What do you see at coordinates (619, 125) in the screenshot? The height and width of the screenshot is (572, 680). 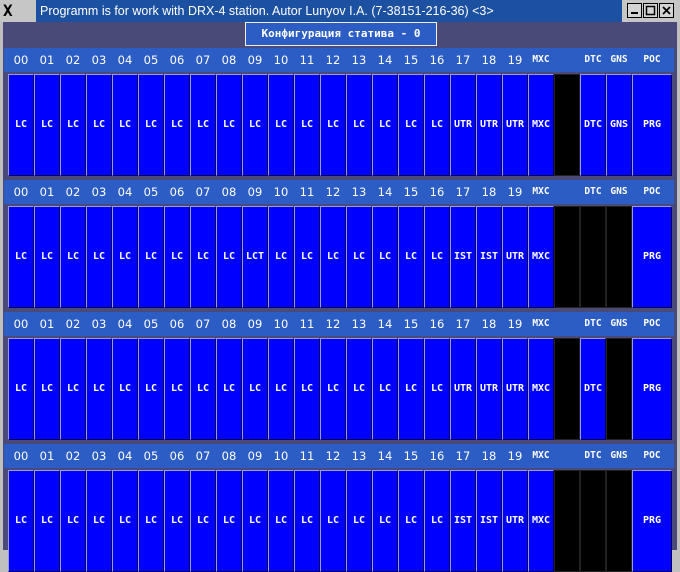 I see `board-slot-gns: GNS` at bounding box center [619, 125].